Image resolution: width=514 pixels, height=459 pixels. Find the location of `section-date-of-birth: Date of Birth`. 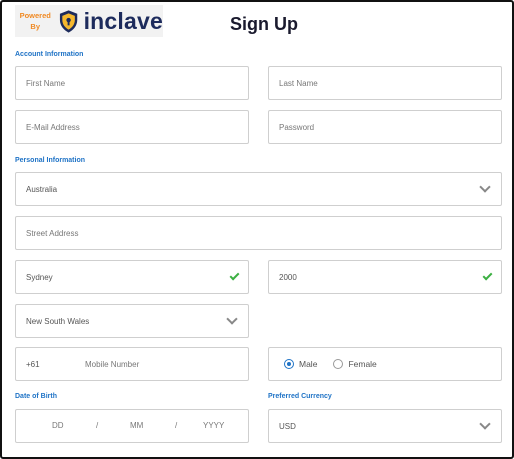

section-date-of-birth: Date of Birth is located at coordinates (36, 396).